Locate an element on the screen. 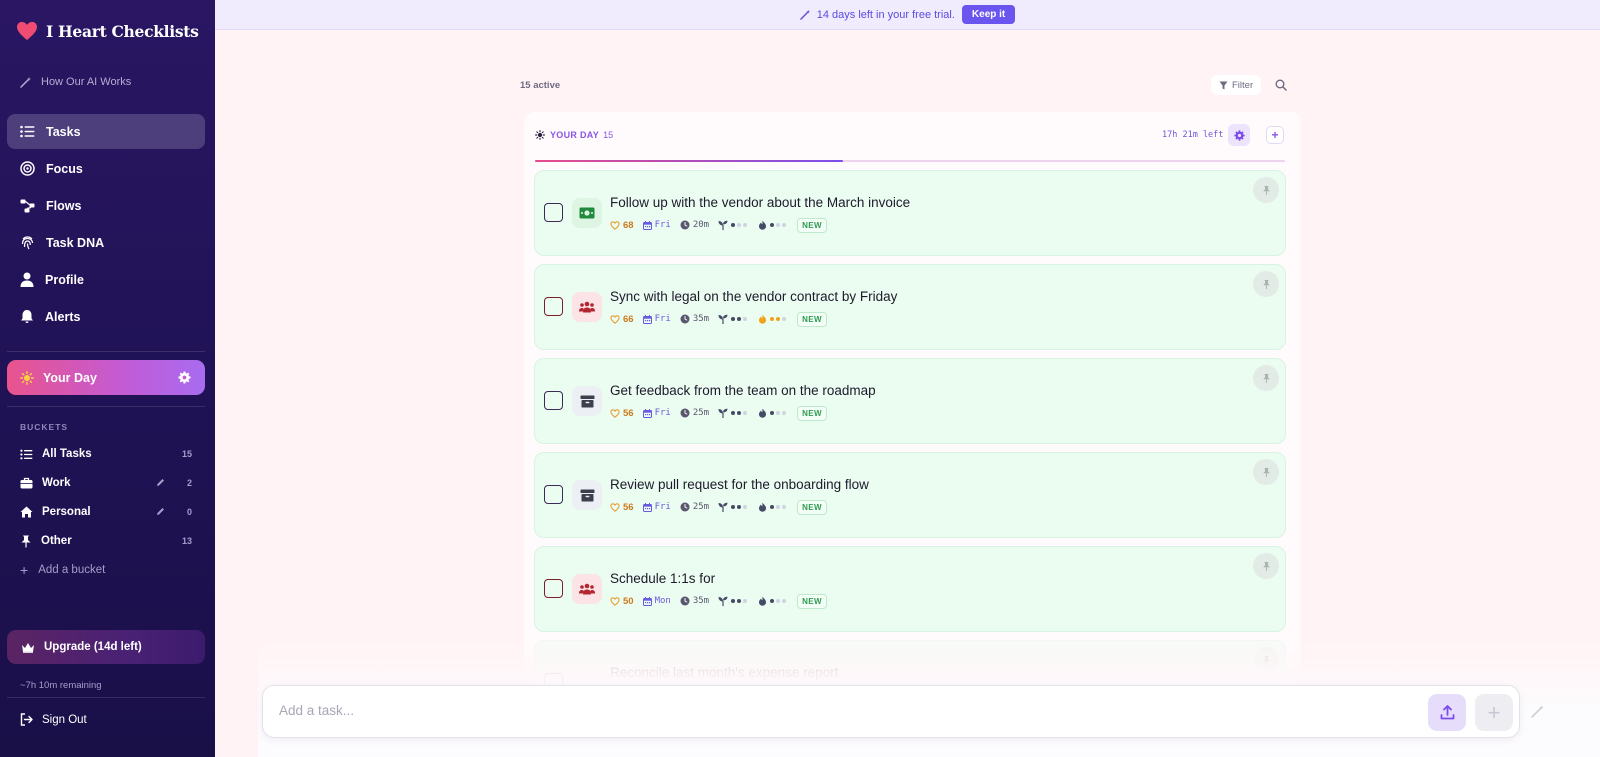 The height and width of the screenshot is (757, 1600). task-score: 56 is located at coordinates (622, 413).